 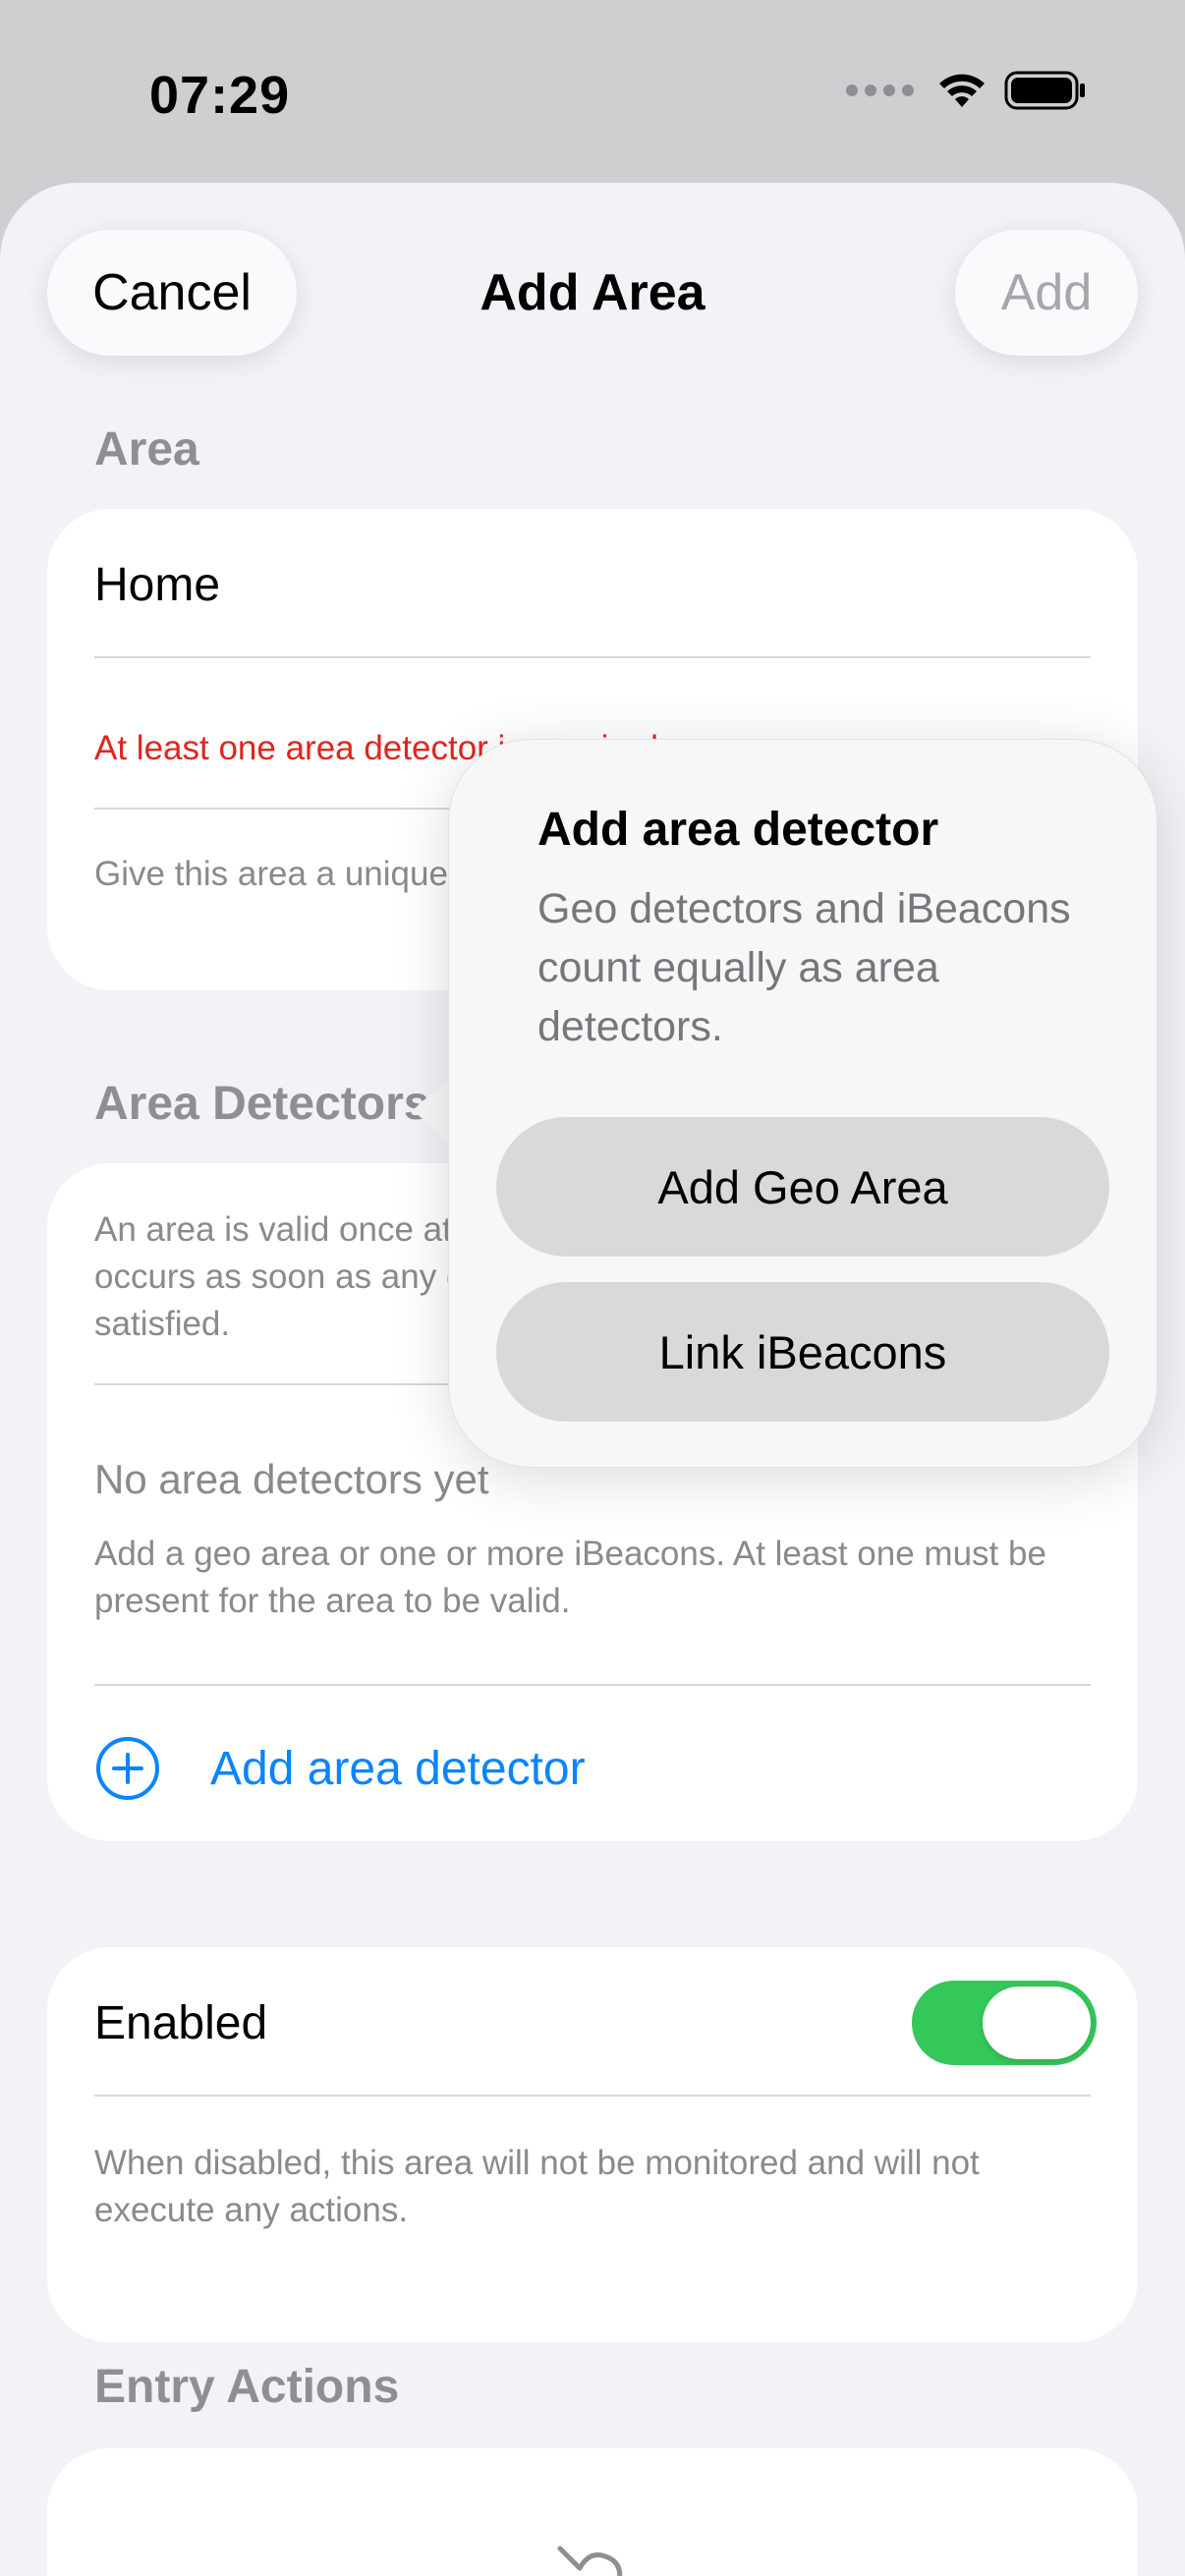 I want to click on hand-tap-icon, so click(x=590, y=2561).